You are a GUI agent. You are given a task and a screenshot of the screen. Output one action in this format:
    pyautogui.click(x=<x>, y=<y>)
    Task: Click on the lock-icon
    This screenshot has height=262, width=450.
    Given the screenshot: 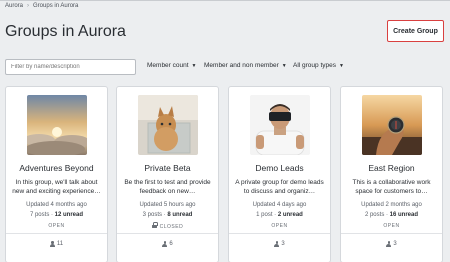 What is the action you would take?
    pyautogui.click(x=154, y=224)
    